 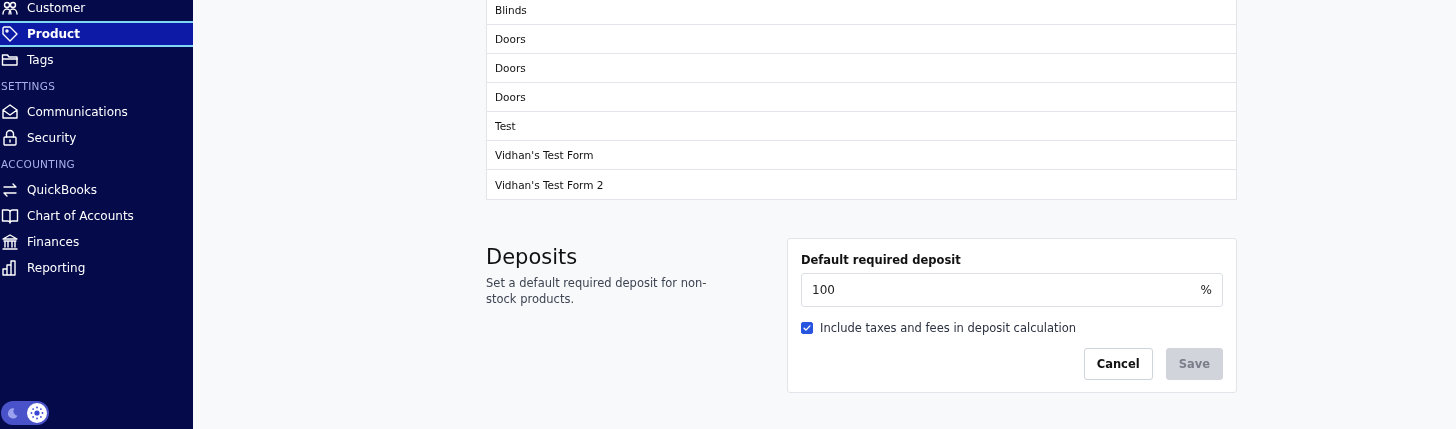 I want to click on book-icon, so click(x=10, y=216).